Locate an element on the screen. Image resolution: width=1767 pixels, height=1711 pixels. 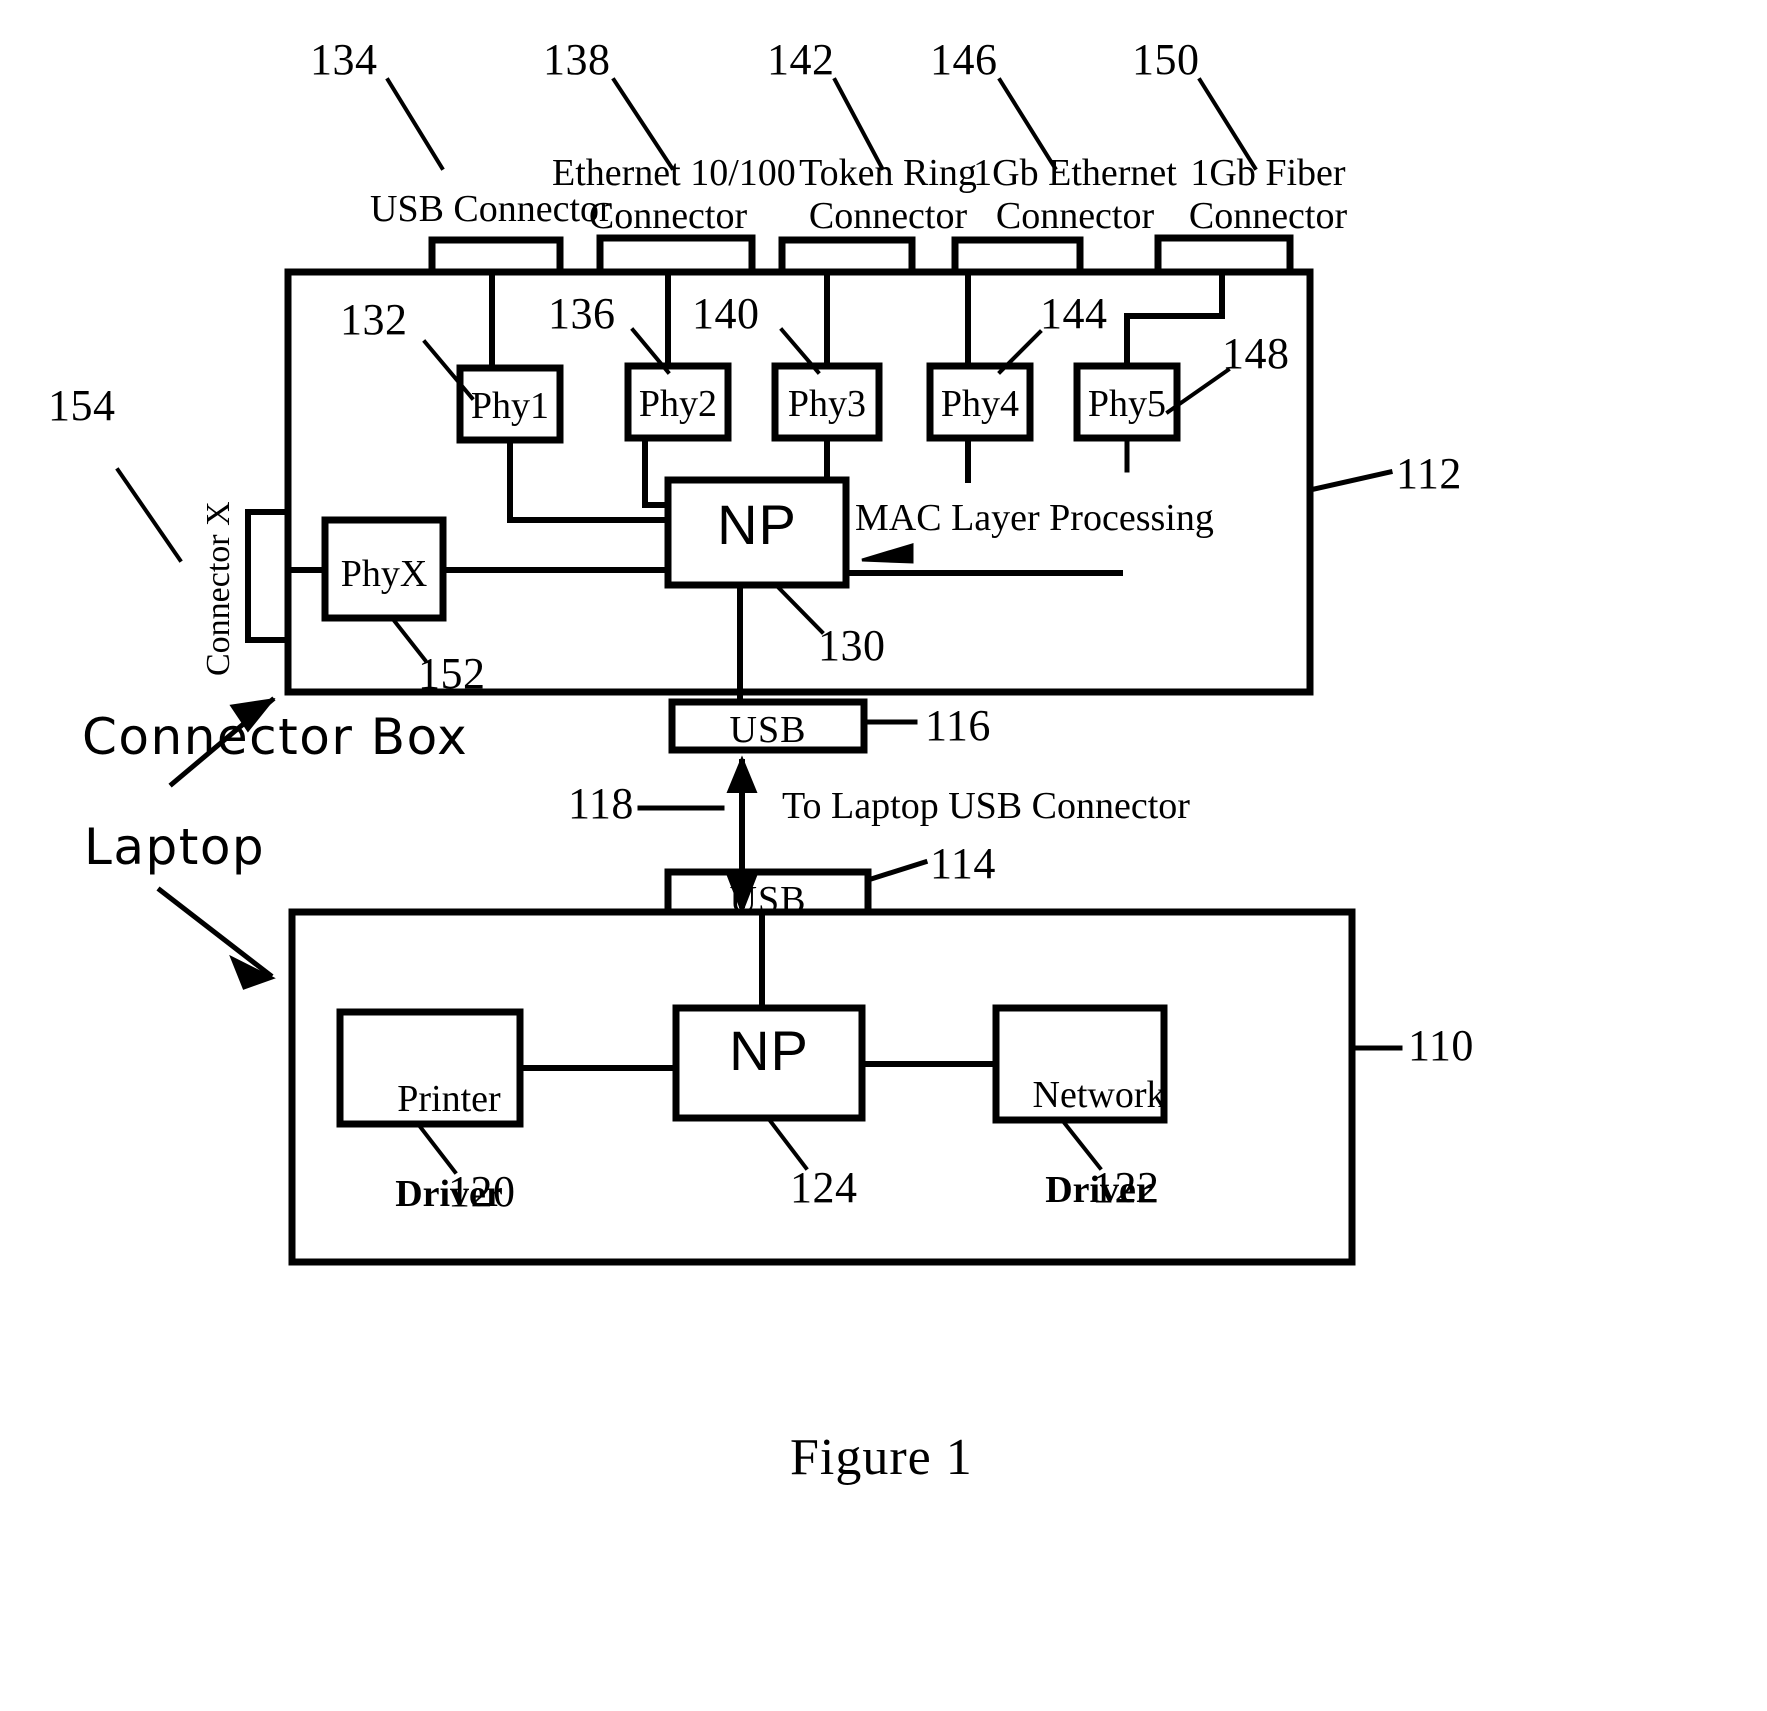
usb-116-label: USB is located at coordinates (768, 730).